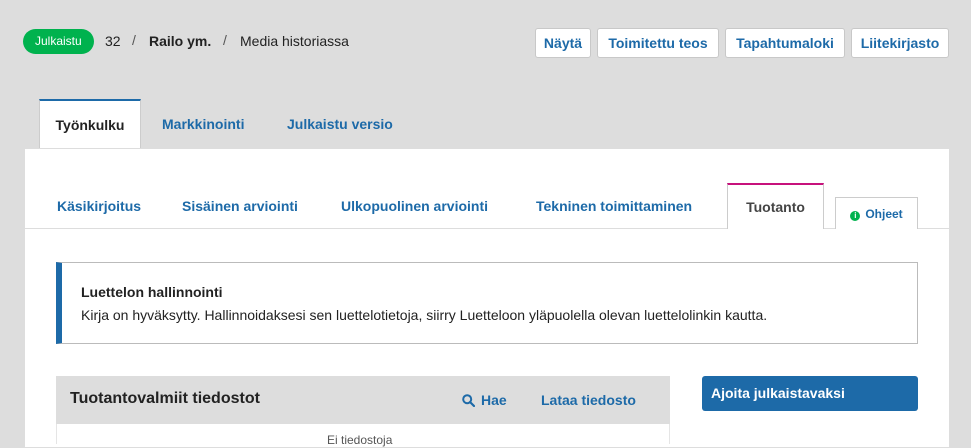 The width and height of the screenshot is (971, 448). I want to click on submission-id: 32, so click(113, 41).